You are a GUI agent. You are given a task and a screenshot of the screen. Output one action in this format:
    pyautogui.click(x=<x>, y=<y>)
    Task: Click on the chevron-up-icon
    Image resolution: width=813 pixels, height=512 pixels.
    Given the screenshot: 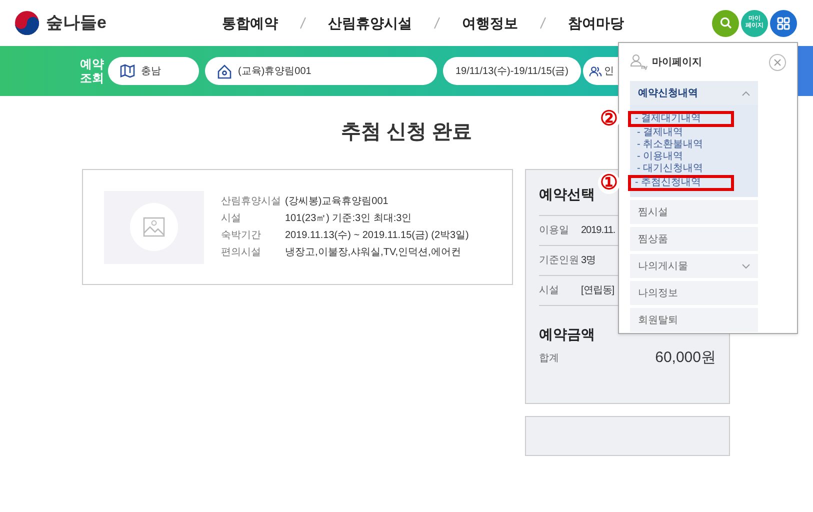 What is the action you would take?
    pyautogui.click(x=746, y=93)
    